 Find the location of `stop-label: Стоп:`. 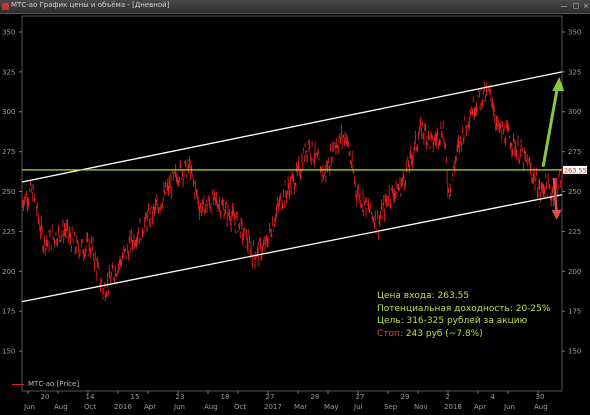

stop-label: Стоп: is located at coordinates (390, 333).